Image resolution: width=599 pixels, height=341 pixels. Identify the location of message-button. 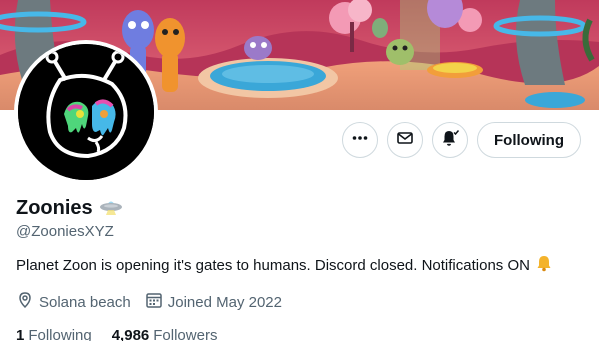
(405, 140).